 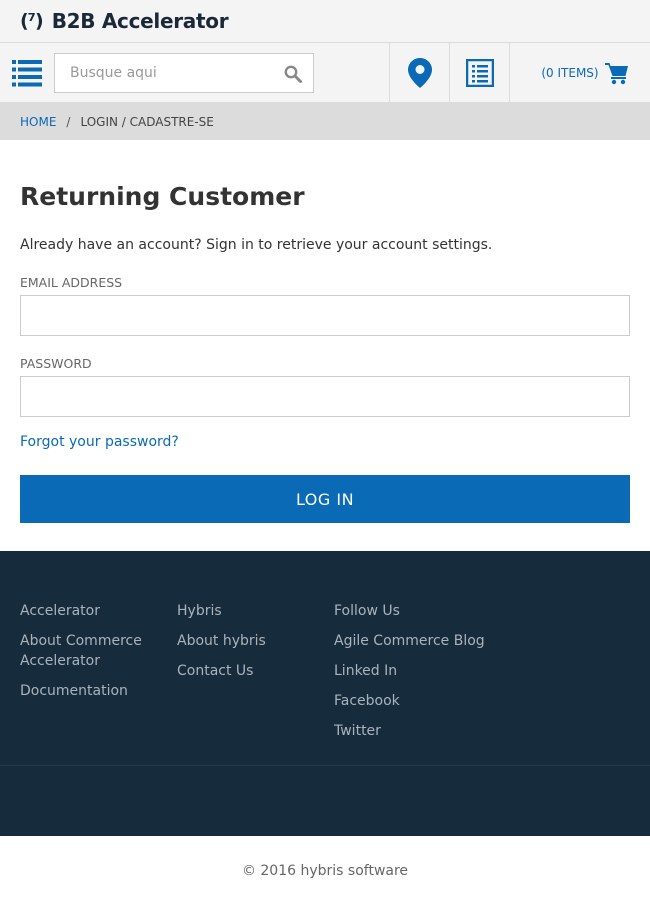 I want to click on email-field, so click(x=325, y=315).